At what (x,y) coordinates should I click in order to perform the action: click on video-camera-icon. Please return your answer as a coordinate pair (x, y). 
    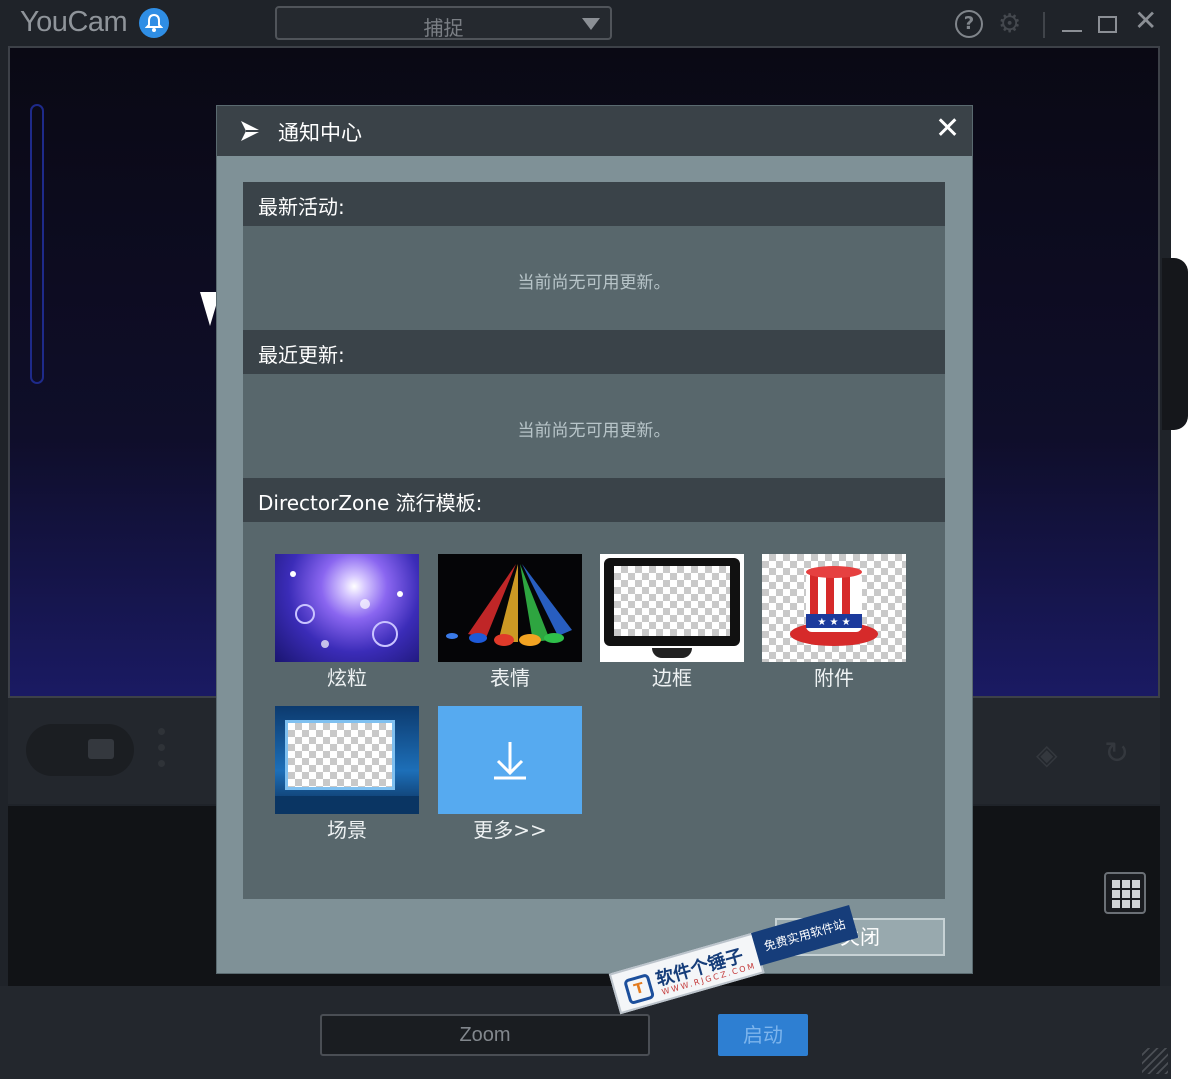
    Looking at the image, I should click on (101, 749).